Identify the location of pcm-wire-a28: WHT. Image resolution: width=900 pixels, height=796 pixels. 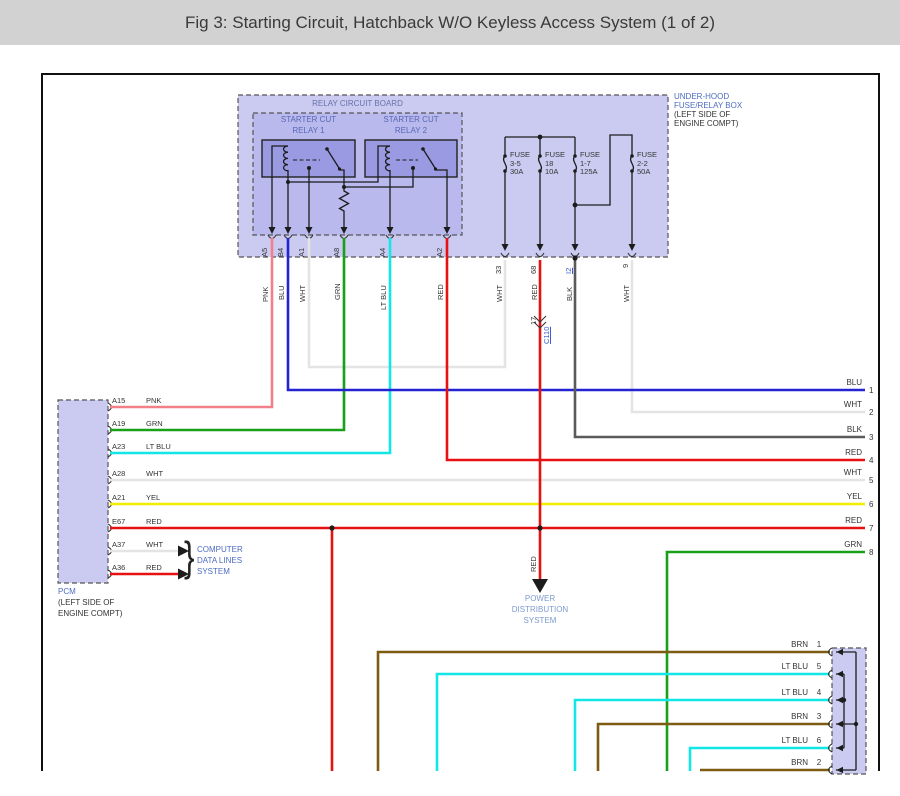
(155, 473).